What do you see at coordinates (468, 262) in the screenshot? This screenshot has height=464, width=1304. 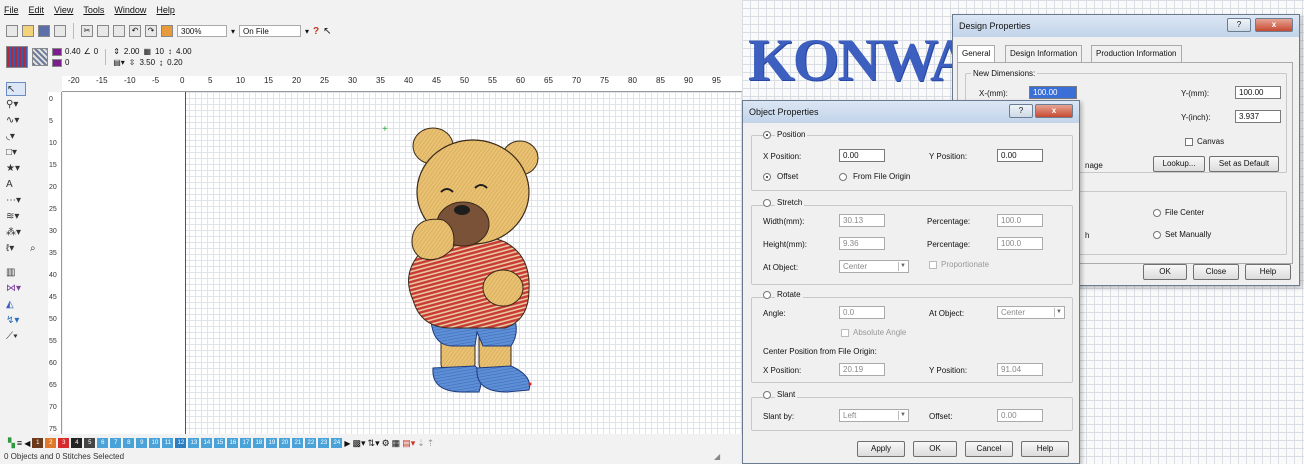 I see `teddy-bear-design` at bounding box center [468, 262].